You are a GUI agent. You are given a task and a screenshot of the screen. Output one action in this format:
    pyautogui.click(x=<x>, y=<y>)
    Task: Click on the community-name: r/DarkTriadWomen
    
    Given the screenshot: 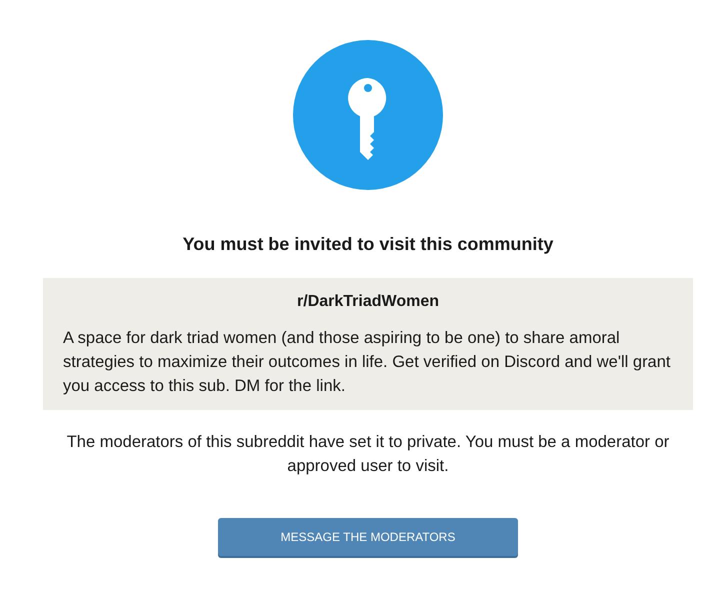 What is the action you would take?
    pyautogui.click(x=368, y=302)
    